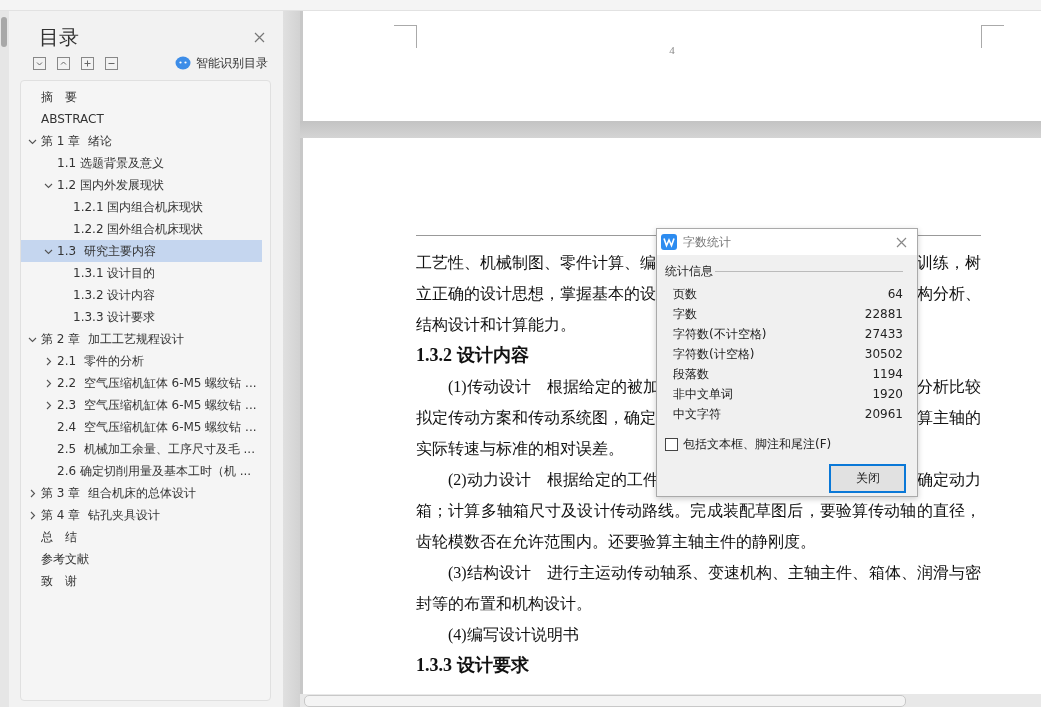 The image size is (1041, 707). I want to click on stat-value: 1194, so click(887, 374).